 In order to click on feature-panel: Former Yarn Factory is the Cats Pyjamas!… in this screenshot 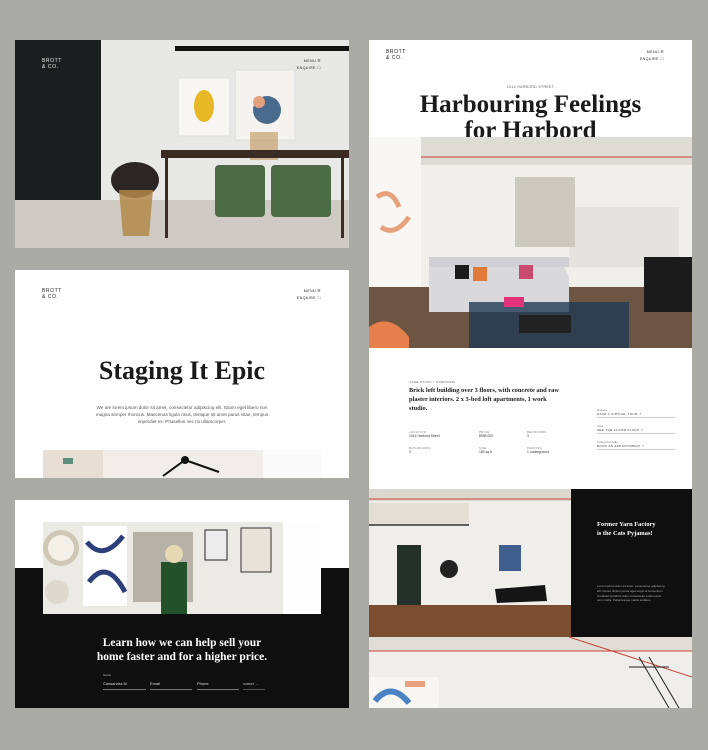, I will do `click(631, 563)`.